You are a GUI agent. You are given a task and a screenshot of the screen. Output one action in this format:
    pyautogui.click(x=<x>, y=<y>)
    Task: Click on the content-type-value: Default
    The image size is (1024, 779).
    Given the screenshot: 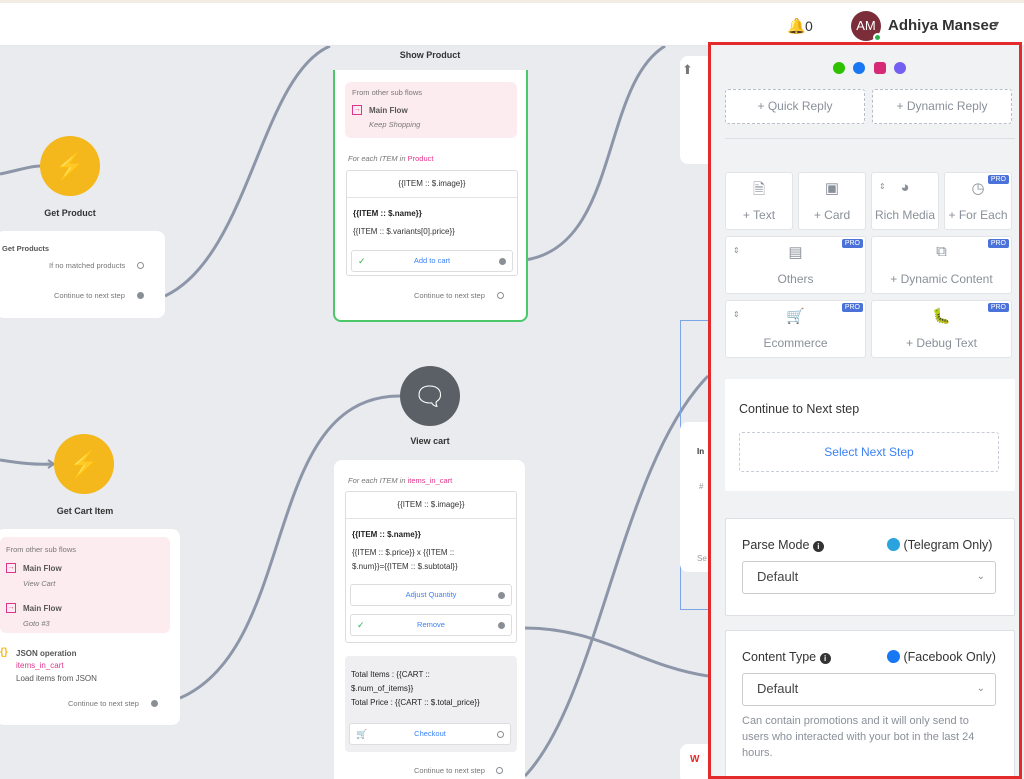 What is the action you would take?
    pyautogui.click(x=778, y=688)
    